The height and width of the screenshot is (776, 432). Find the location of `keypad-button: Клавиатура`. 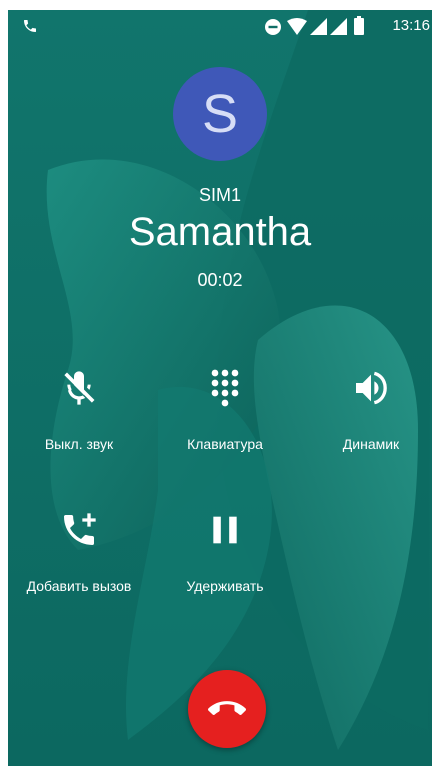

keypad-button: Клавиатура is located at coordinates (225, 410).